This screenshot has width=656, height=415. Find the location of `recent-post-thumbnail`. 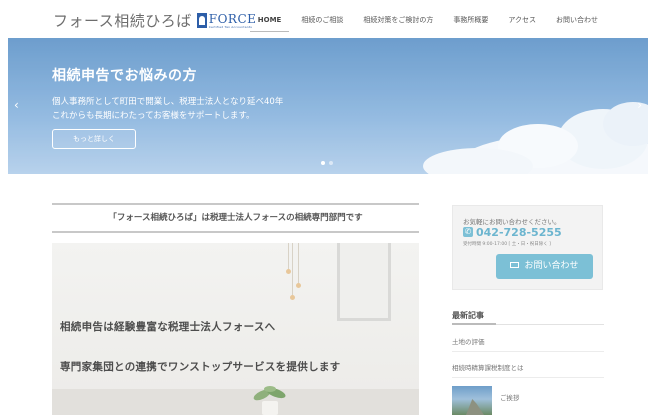

recent-post-thumbnail is located at coordinates (472, 400).